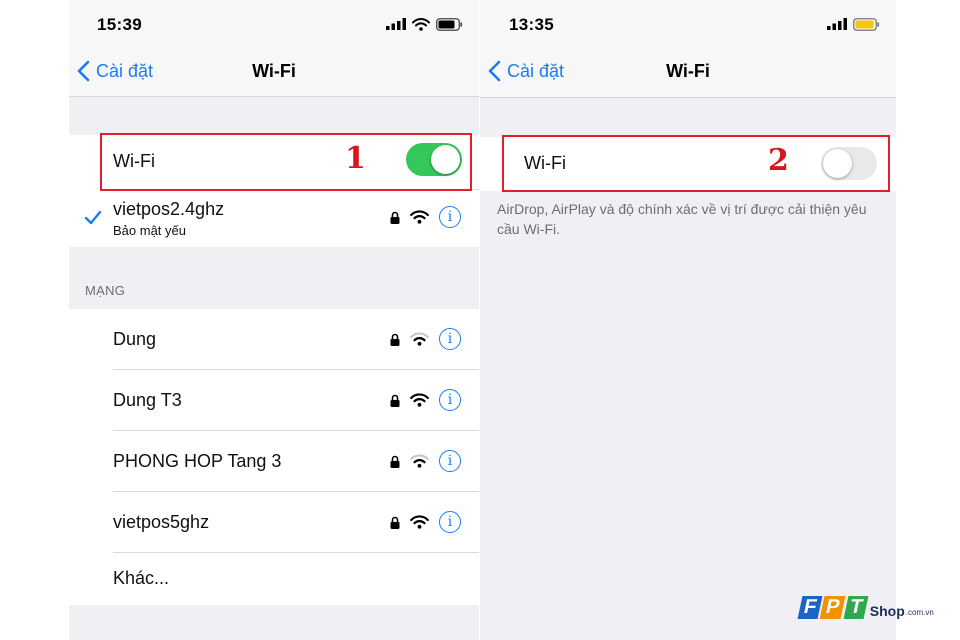 Image resolution: width=960 pixels, height=640 pixels. I want to click on network-name: PHONG HOP Tang 3, so click(197, 461).